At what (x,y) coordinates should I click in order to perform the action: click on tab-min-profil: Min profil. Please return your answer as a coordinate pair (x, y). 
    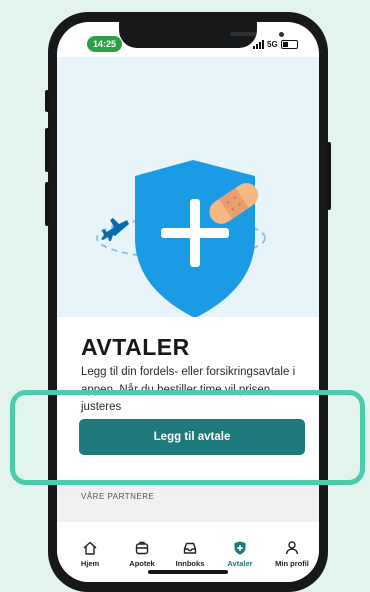
    Looking at the image, I should click on (292, 554).